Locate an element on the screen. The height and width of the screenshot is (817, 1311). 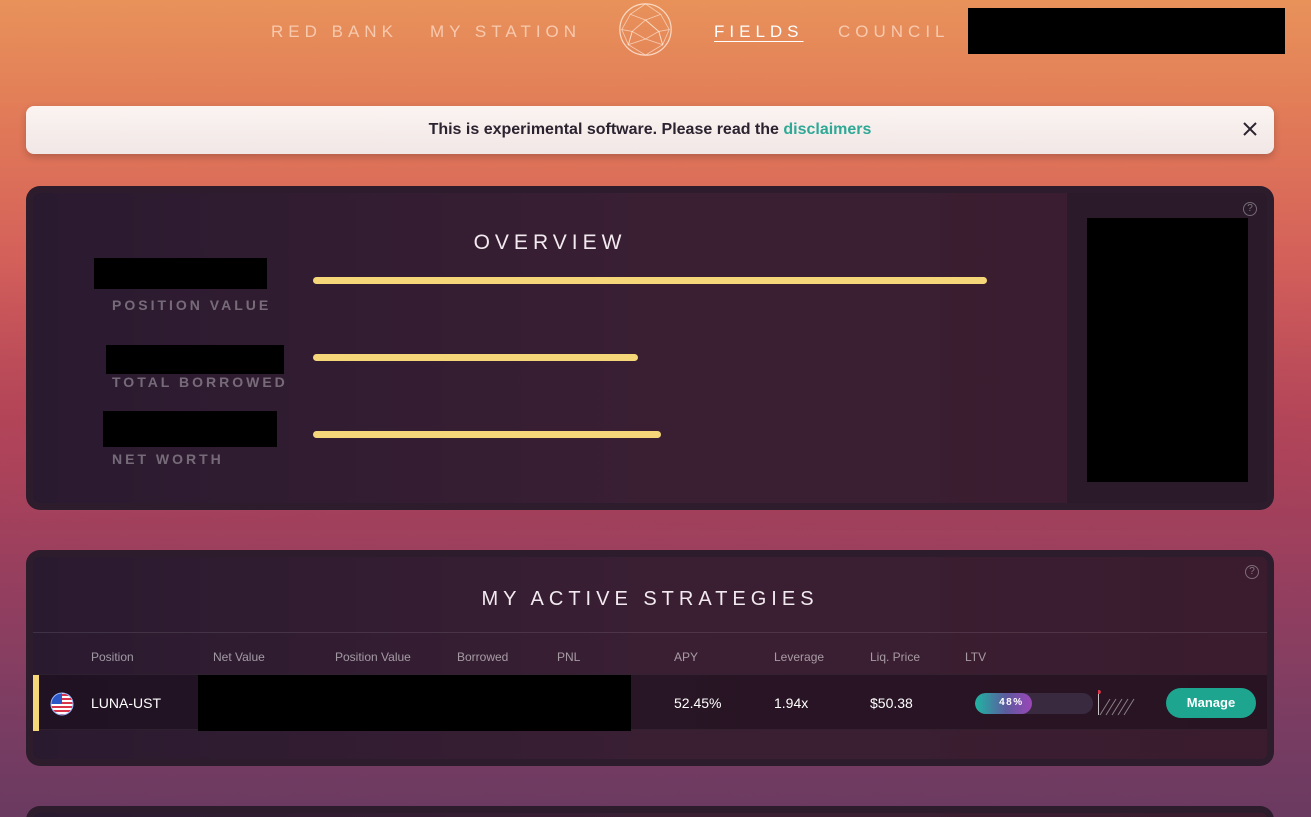
total-borrowed-bar is located at coordinates (650, 357).